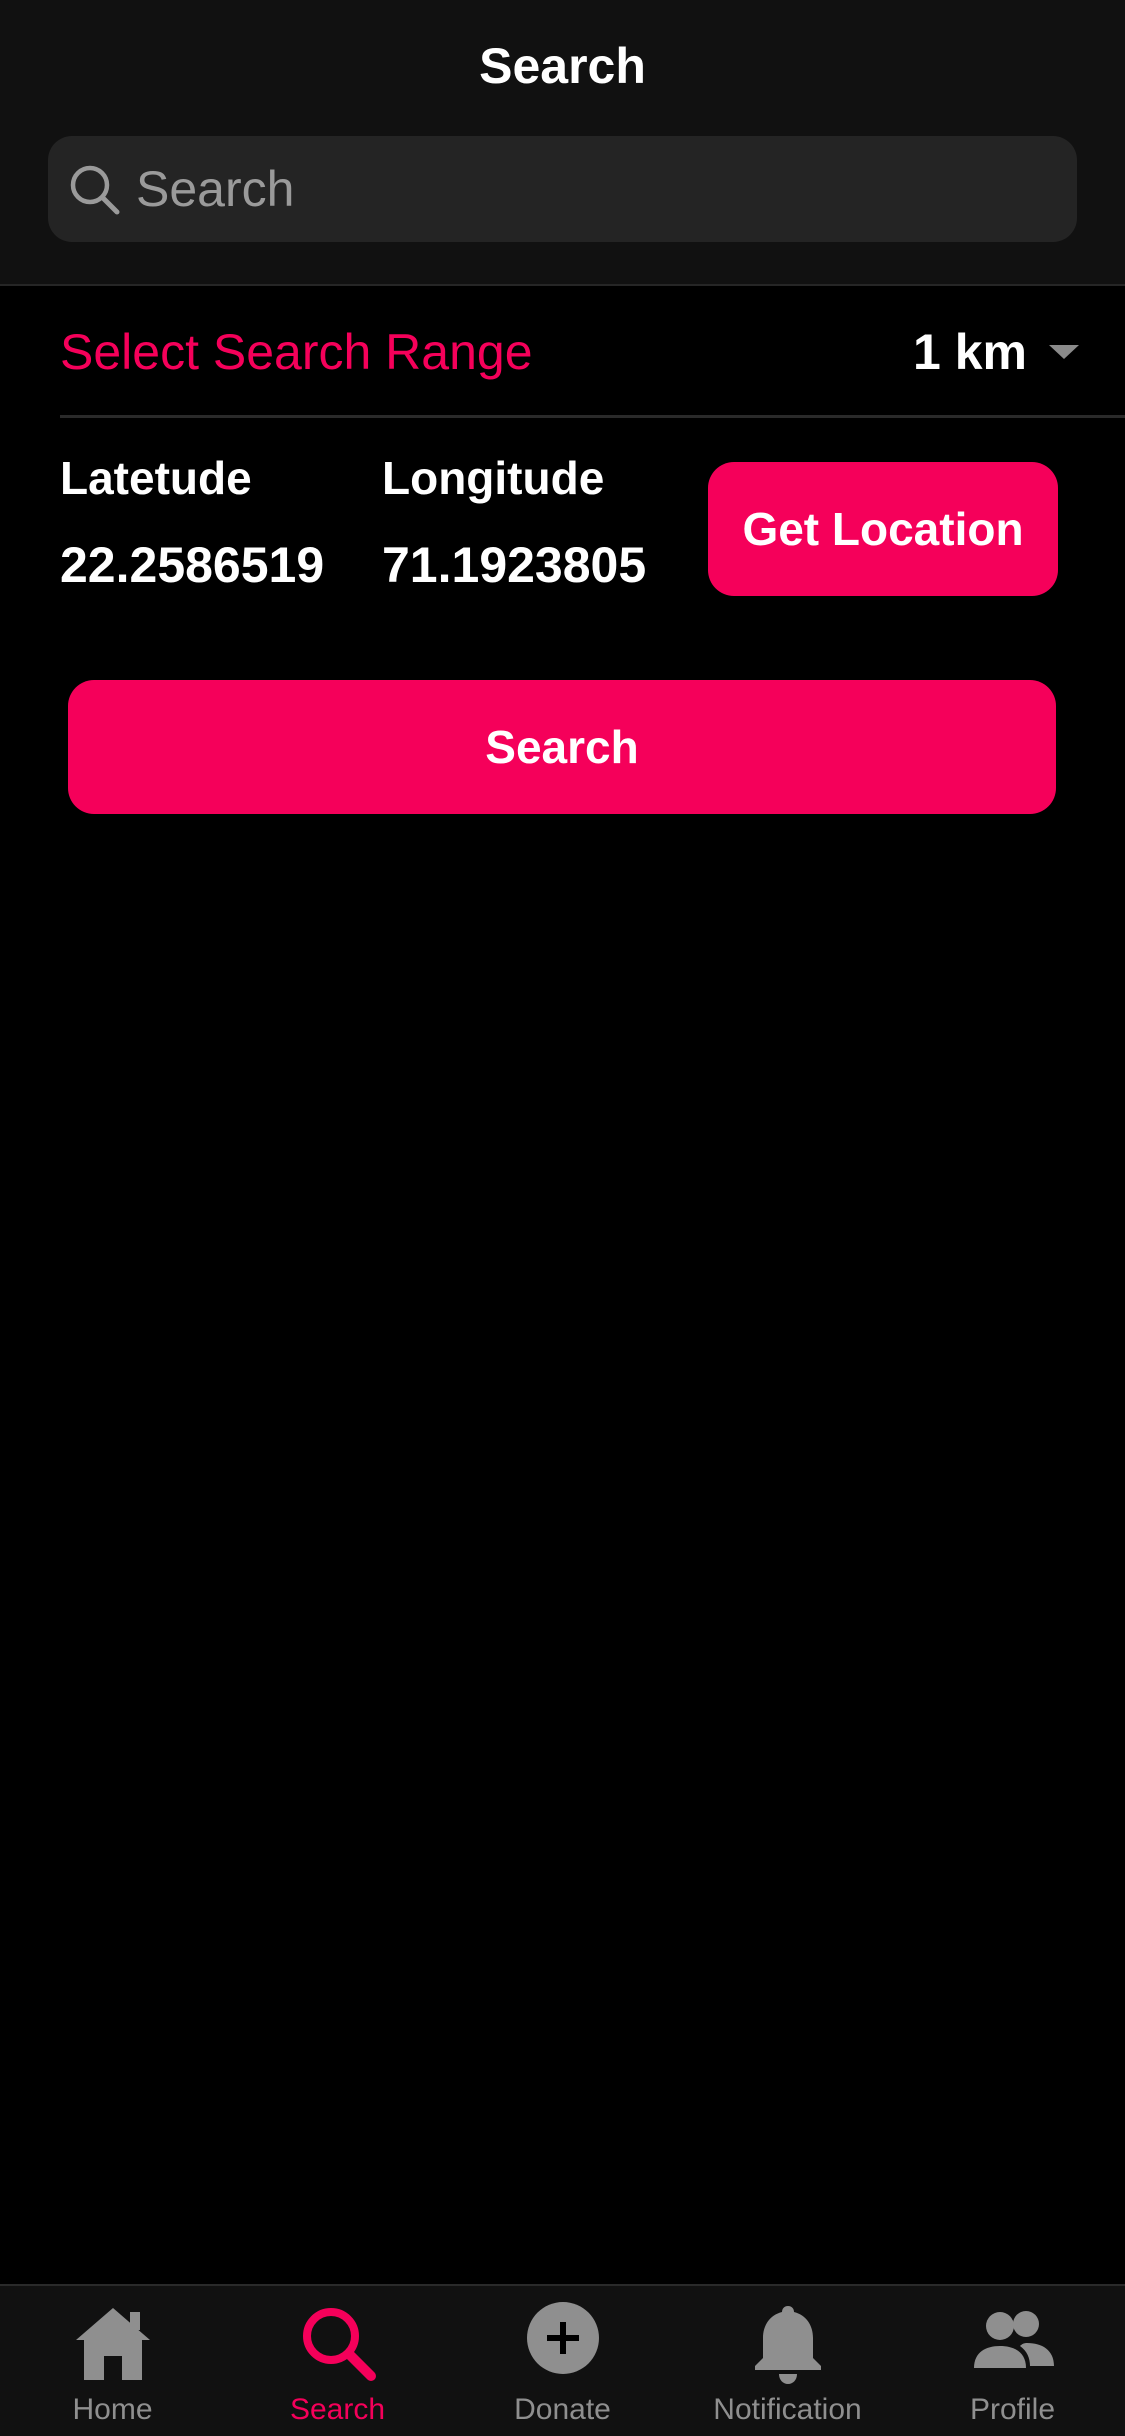  What do you see at coordinates (1012, 2409) in the screenshot?
I see `tab-profile-label: Profile` at bounding box center [1012, 2409].